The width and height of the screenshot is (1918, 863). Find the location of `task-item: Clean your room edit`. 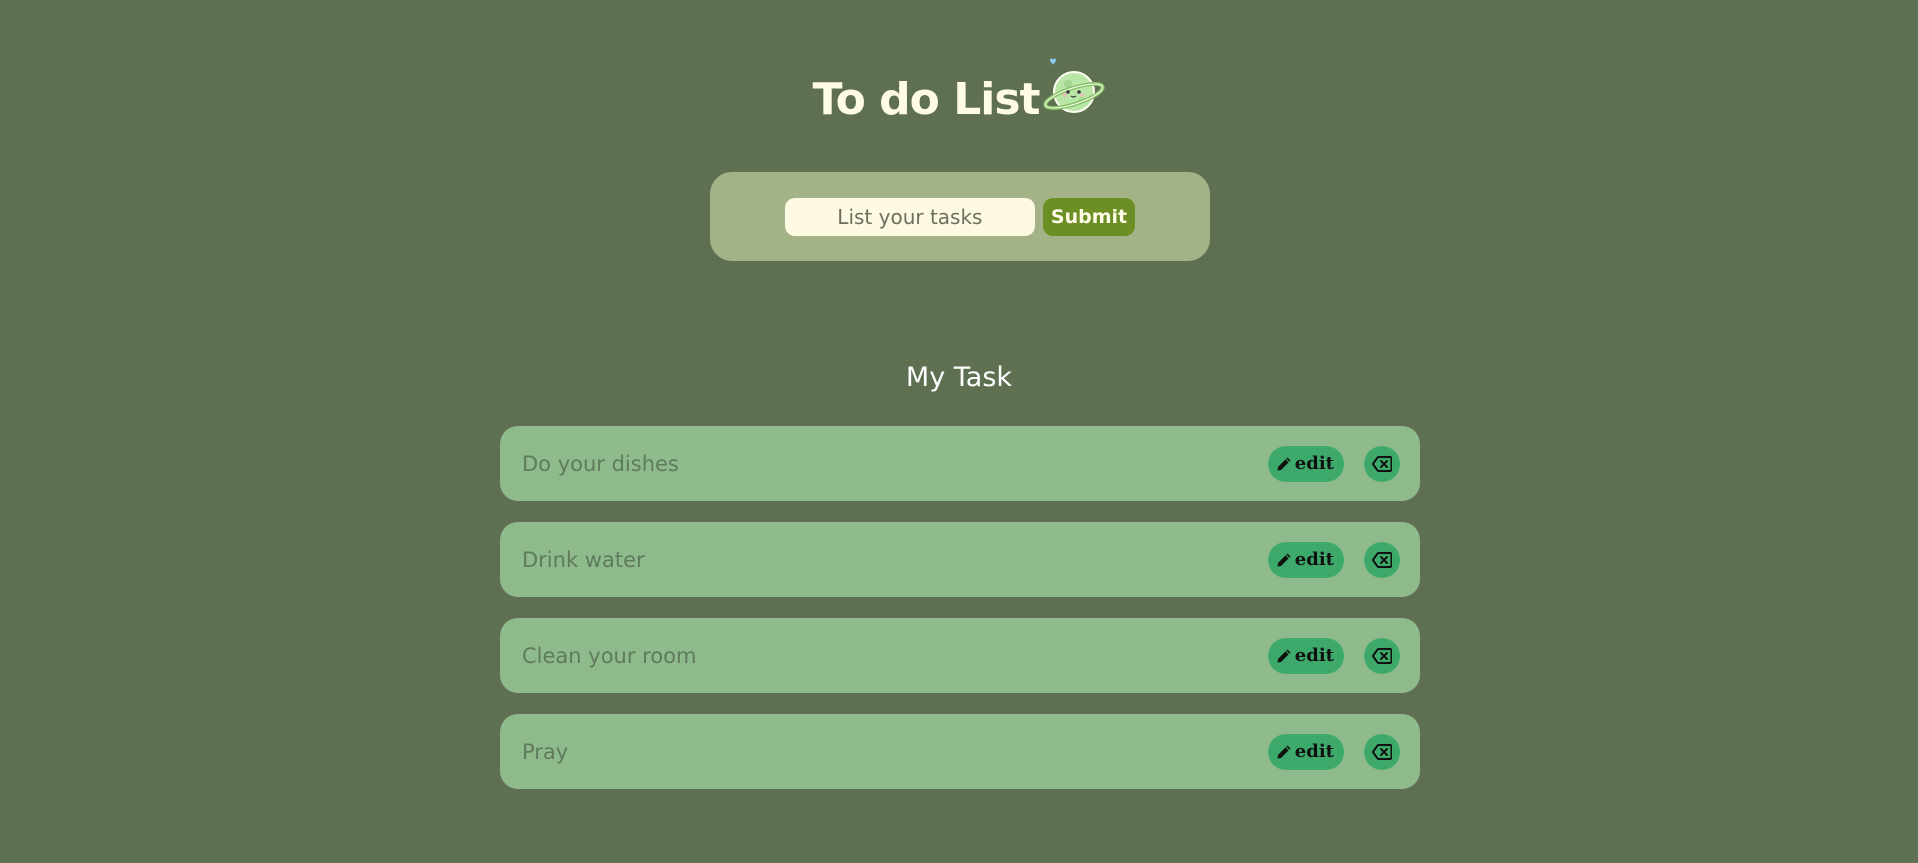

task-item: Clean your room edit is located at coordinates (960, 655).